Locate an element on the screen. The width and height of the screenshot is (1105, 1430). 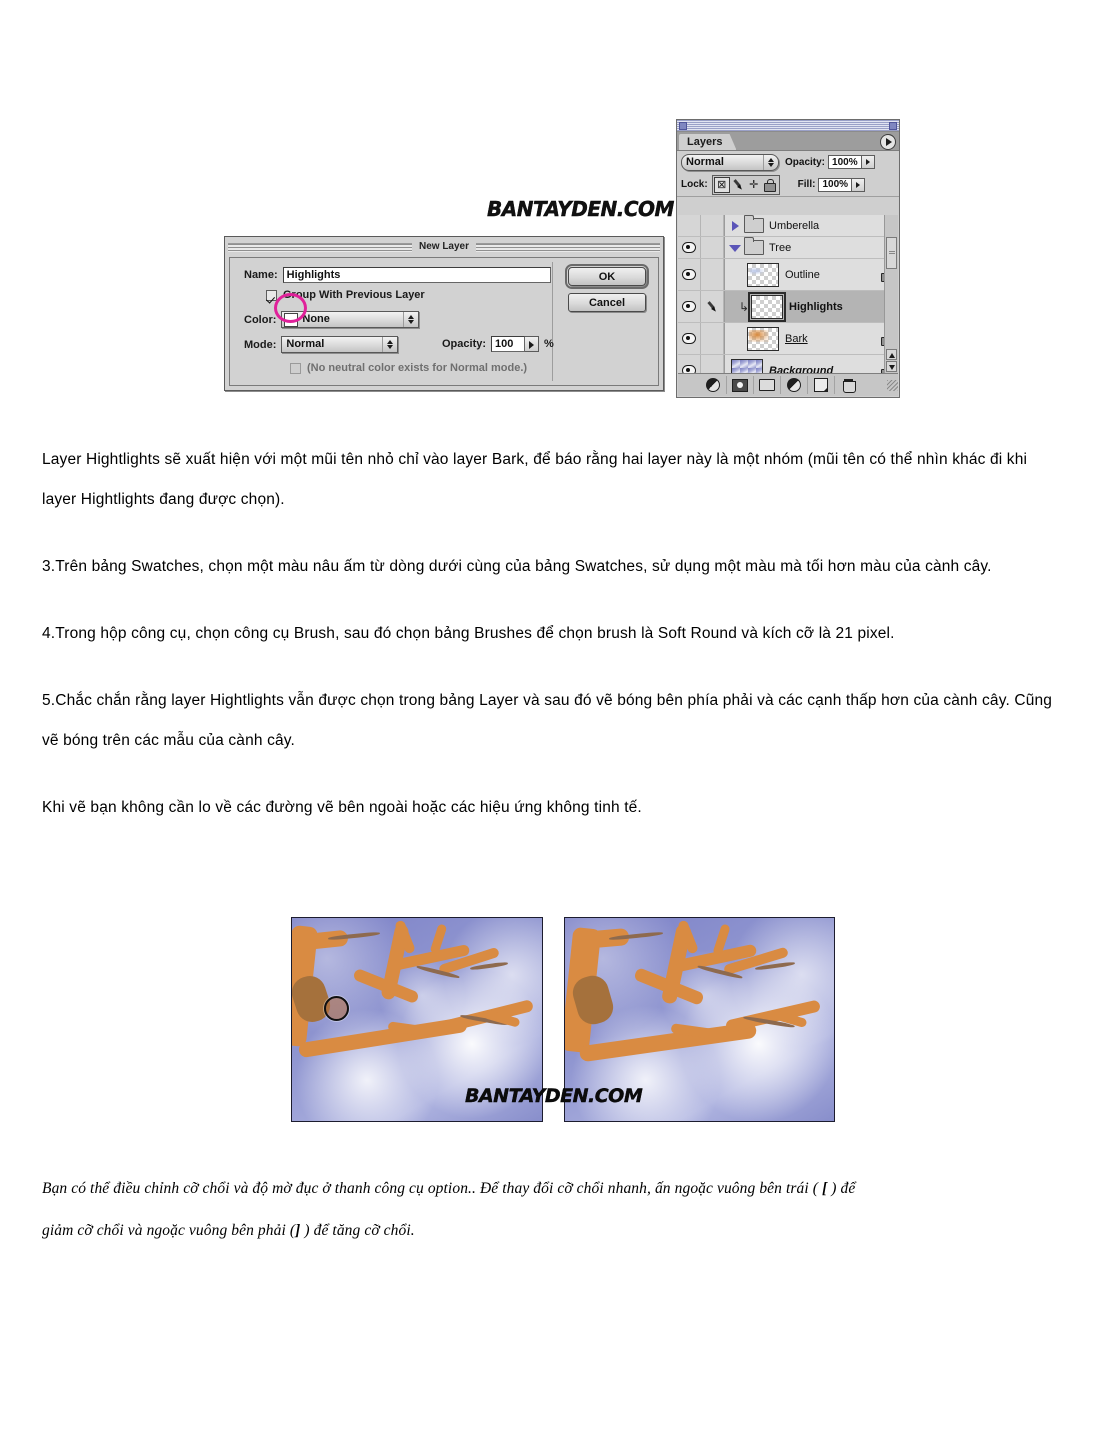
scrollbar-thumb is located at coordinates (891, 253).